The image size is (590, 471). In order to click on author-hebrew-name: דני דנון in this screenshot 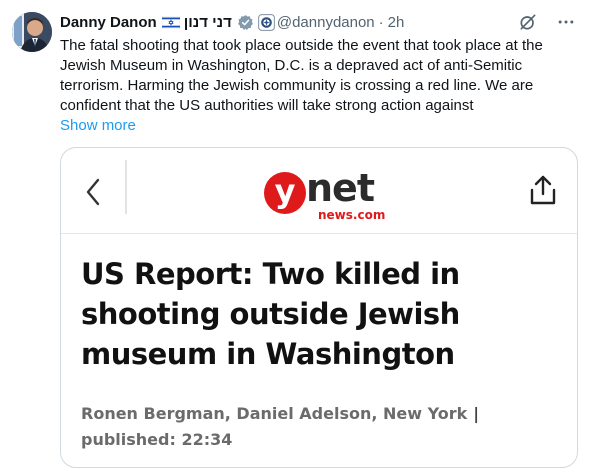, I will do `click(207, 22)`.